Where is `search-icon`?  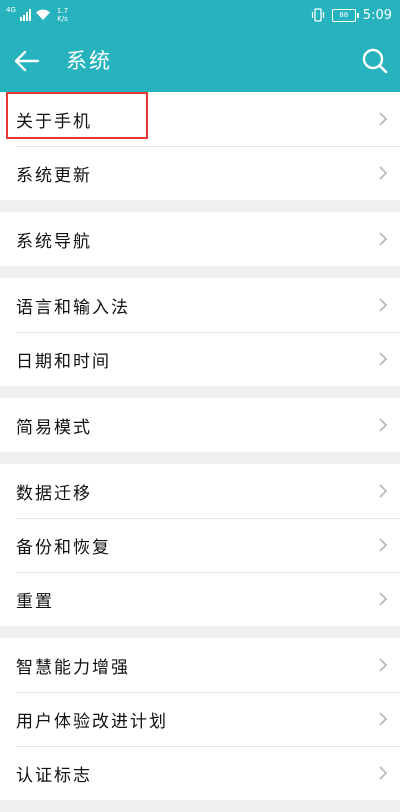
search-icon is located at coordinates (375, 61).